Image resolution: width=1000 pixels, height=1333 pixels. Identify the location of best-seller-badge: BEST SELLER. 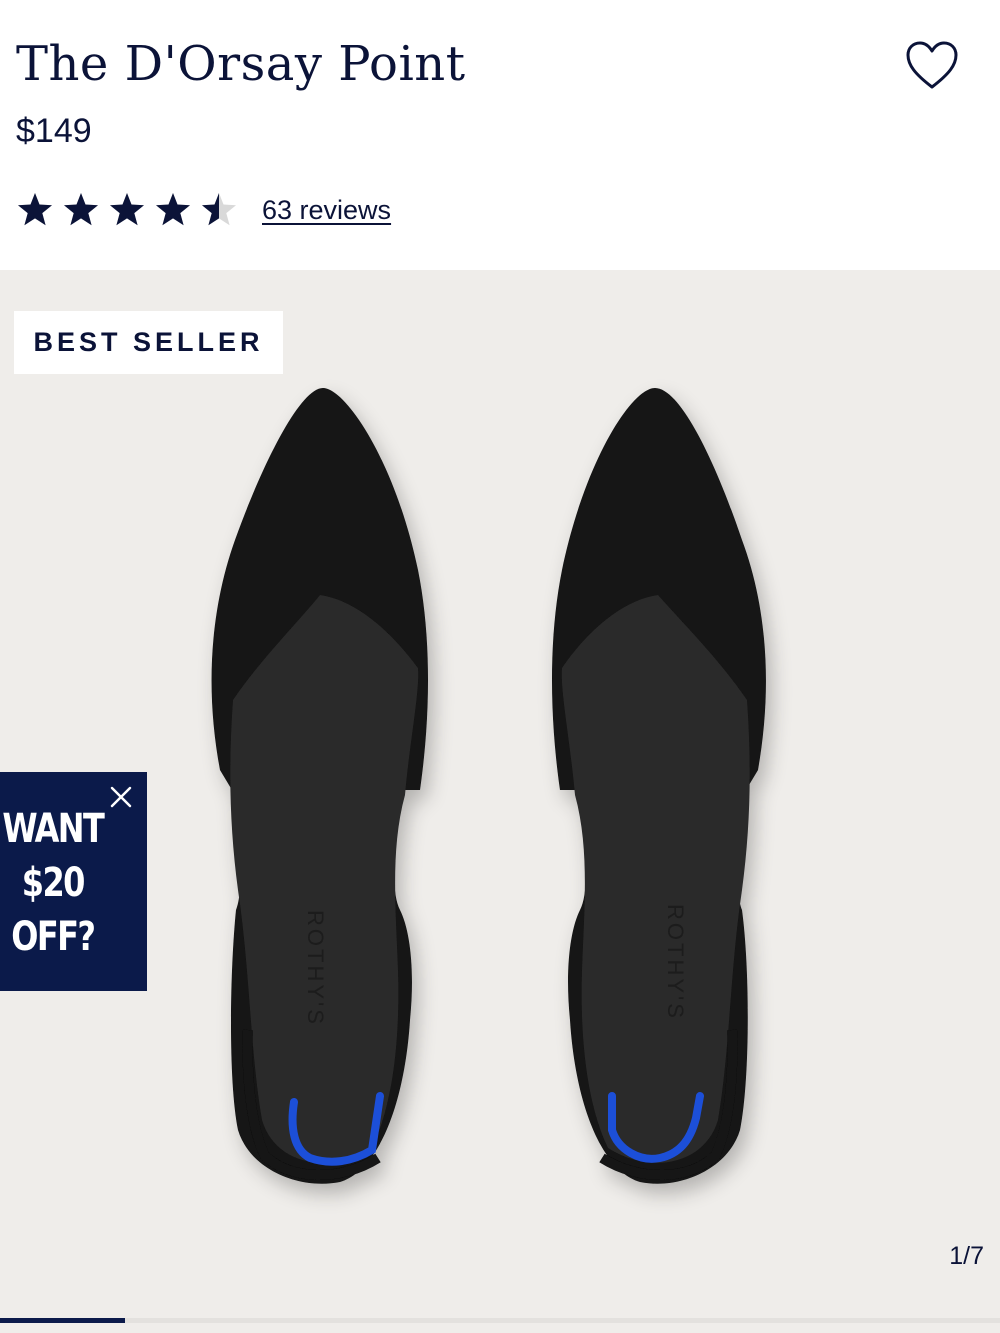
(148, 342).